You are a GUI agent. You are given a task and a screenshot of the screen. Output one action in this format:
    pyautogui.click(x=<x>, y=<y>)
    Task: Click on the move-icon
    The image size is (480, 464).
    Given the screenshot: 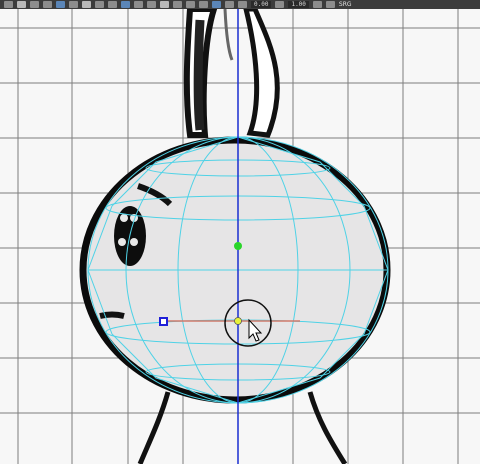 What is the action you would take?
    pyautogui.click(x=60, y=4)
    